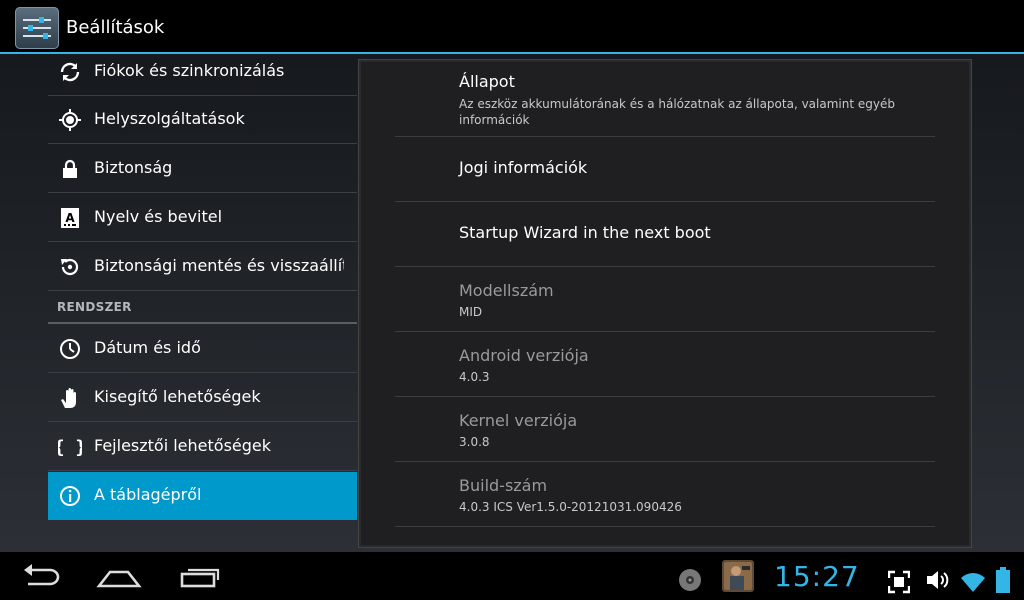 This screenshot has width=1024, height=600. I want to click on sidebar-item-accounts-sync: Fiókok és szinkronizálás, so click(202, 75).